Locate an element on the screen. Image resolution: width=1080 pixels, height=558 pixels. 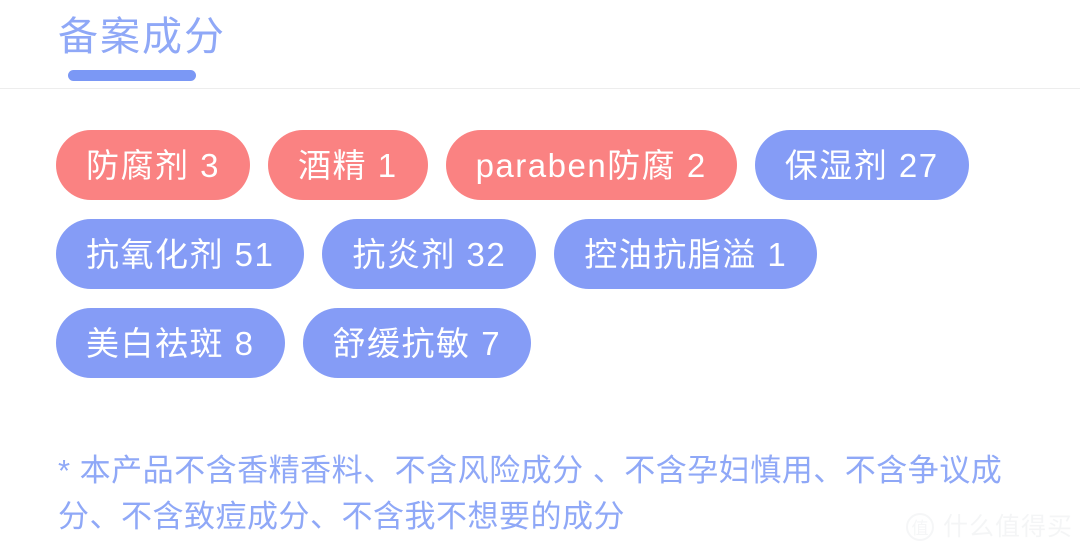
ingredient-tag: 防腐剂 3 is located at coordinates (153, 165).